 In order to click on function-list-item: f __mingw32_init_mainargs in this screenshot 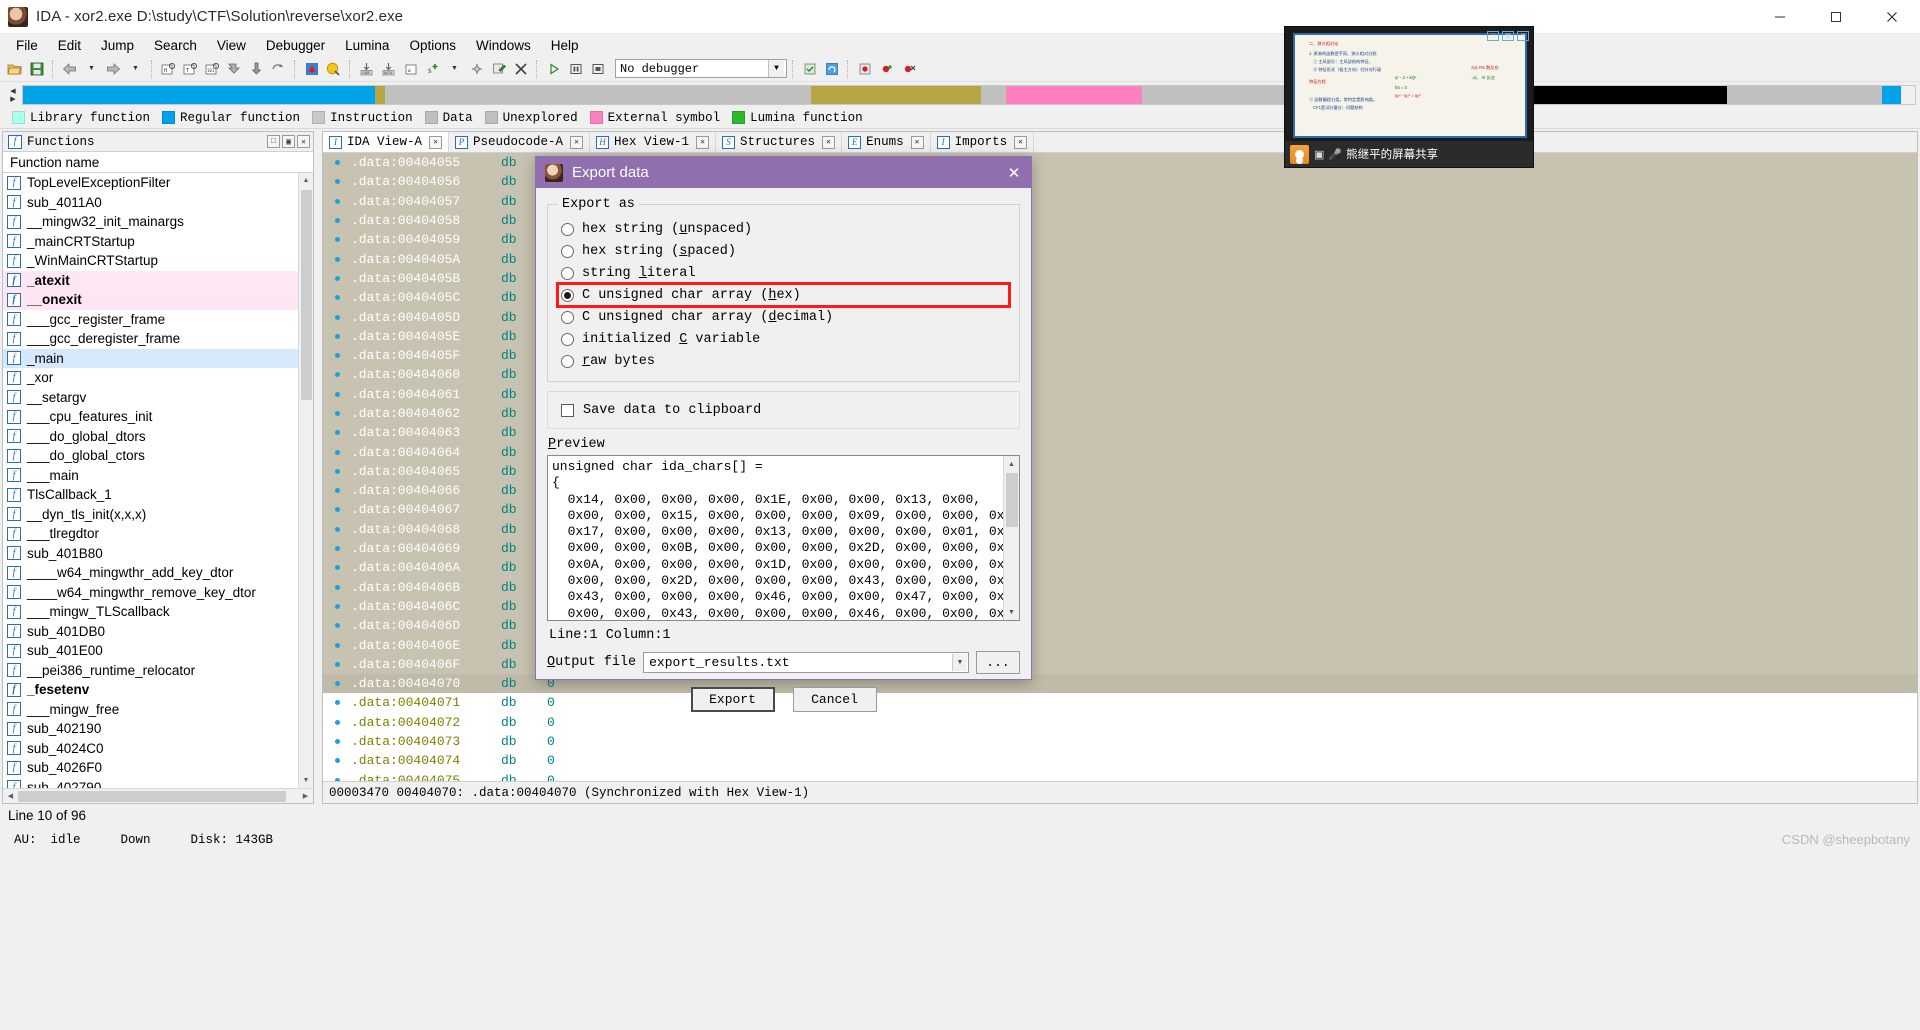, I will do `click(150, 222)`.